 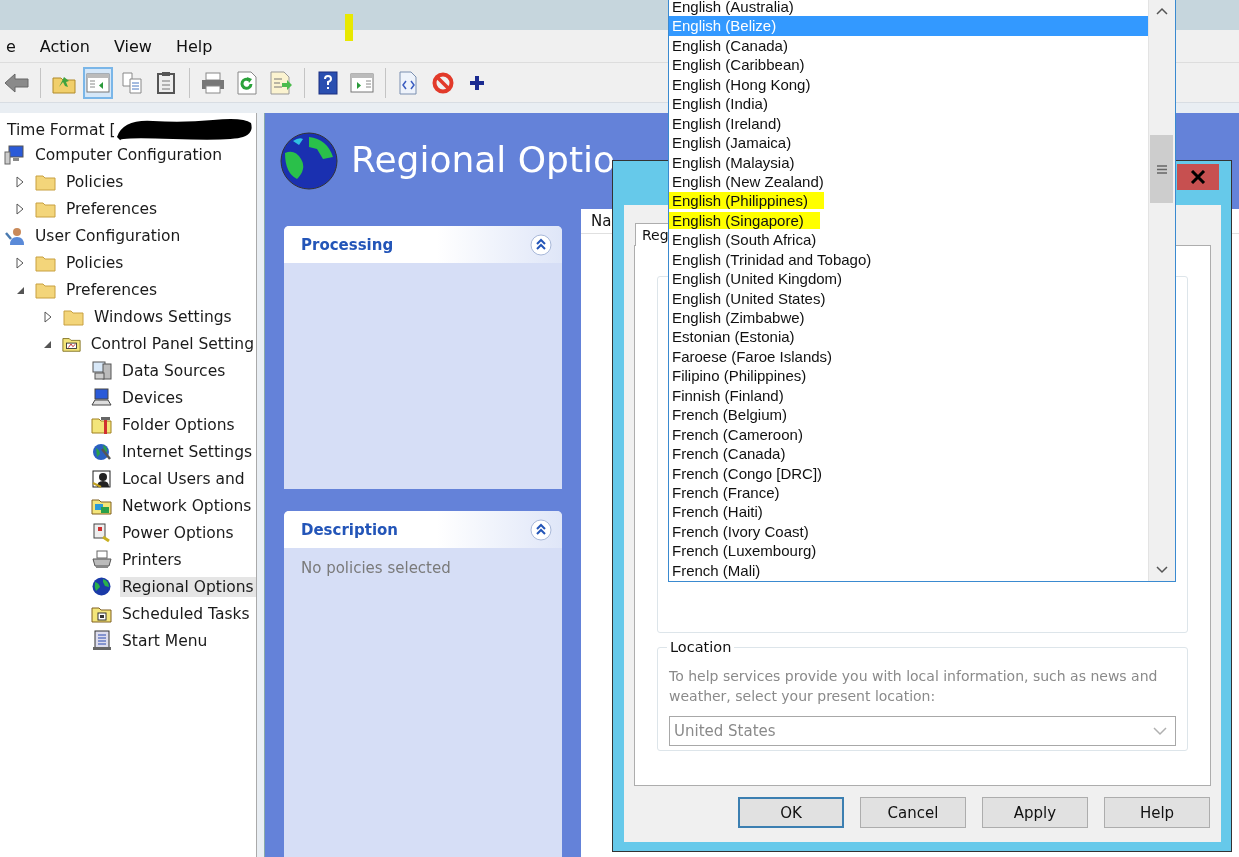 What do you see at coordinates (187, 451) in the screenshot?
I see `tree-item: Internet Settings` at bounding box center [187, 451].